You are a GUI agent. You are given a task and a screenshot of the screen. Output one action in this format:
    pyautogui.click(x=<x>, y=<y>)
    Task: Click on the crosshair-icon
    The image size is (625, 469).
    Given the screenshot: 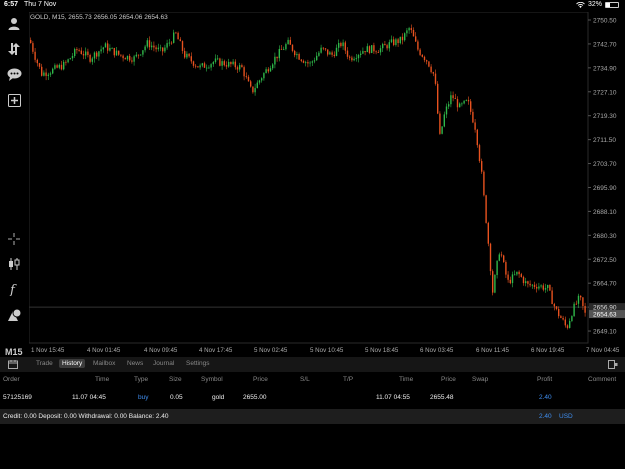 What is the action you would take?
    pyautogui.click(x=14, y=239)
    